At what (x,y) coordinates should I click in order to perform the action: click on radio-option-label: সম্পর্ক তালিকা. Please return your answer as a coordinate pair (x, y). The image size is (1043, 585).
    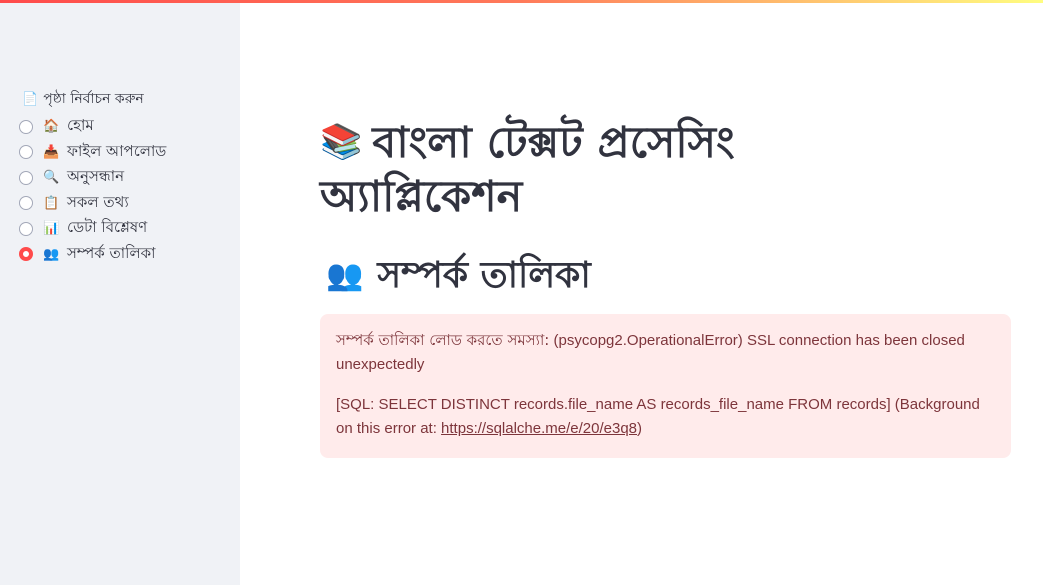
    Looking at the image, I should click on (111, 252).